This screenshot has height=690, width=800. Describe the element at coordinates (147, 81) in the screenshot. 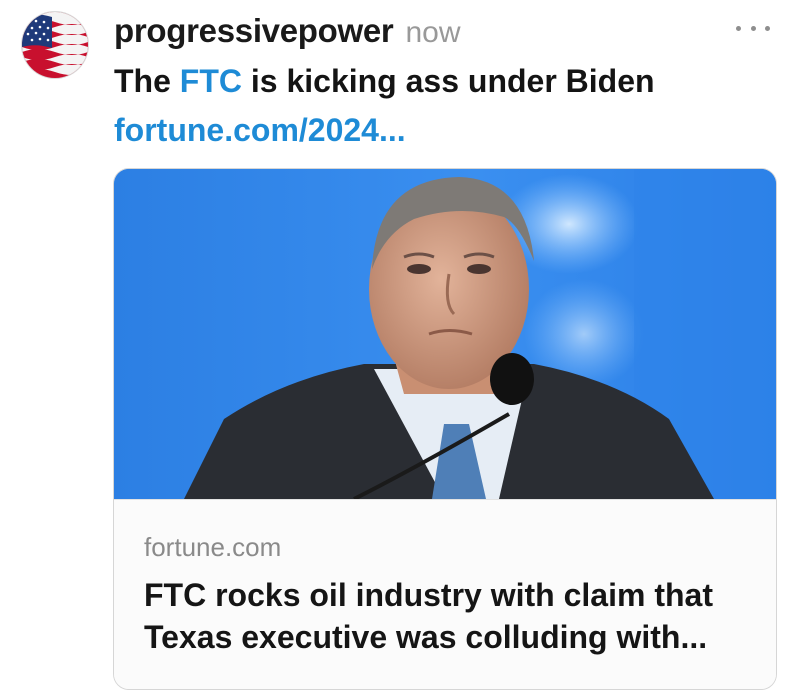

I see `post-text-before: The` at that location.